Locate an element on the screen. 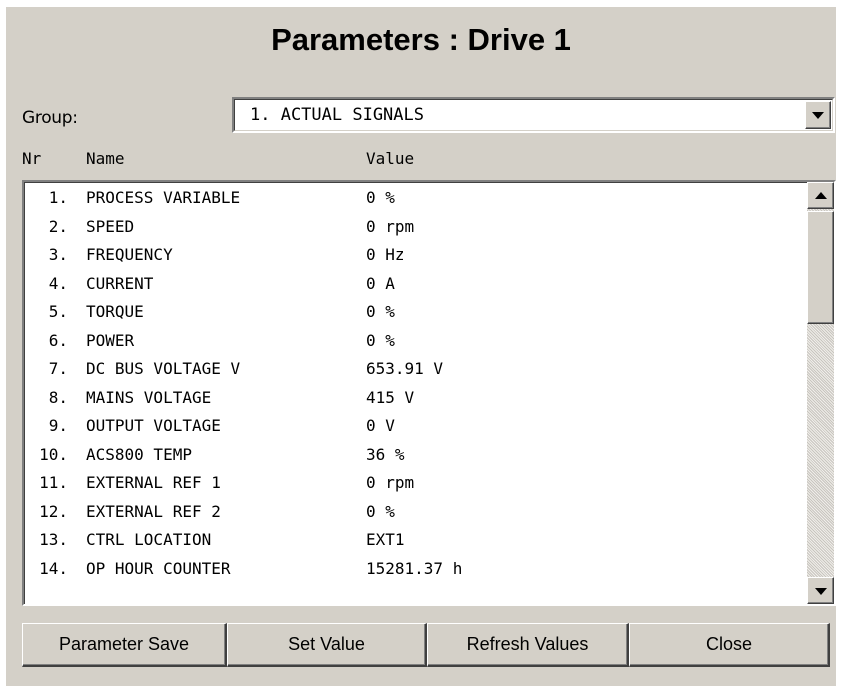 This screenshot has width=842, height=686. row-name: SPEED is located at coordinates (110, 226).